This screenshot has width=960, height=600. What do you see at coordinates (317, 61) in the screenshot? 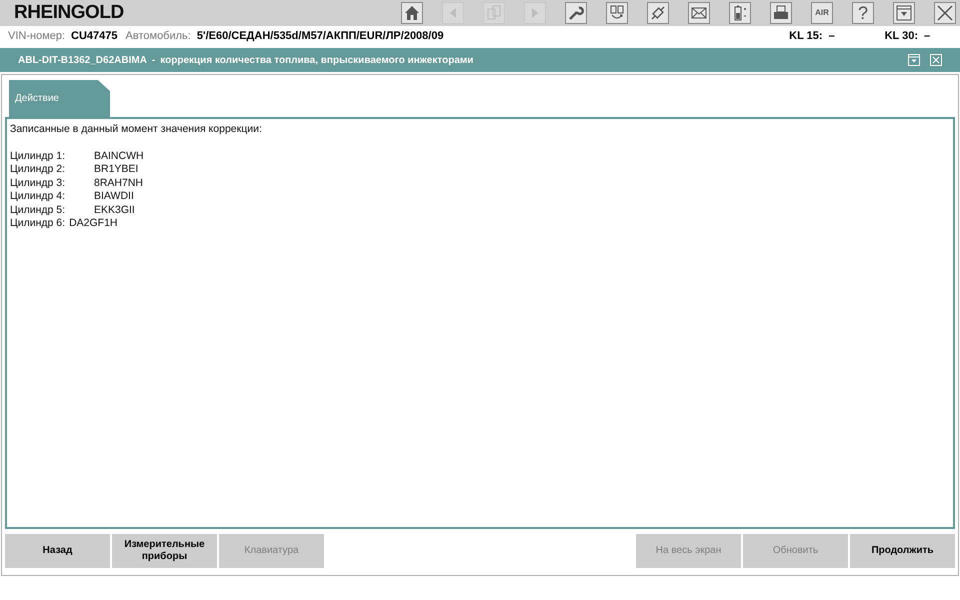
I see `procedure-title: коррекция количества топлива, впрыскиваемого инжекторами` at bounding box center [317, 61].